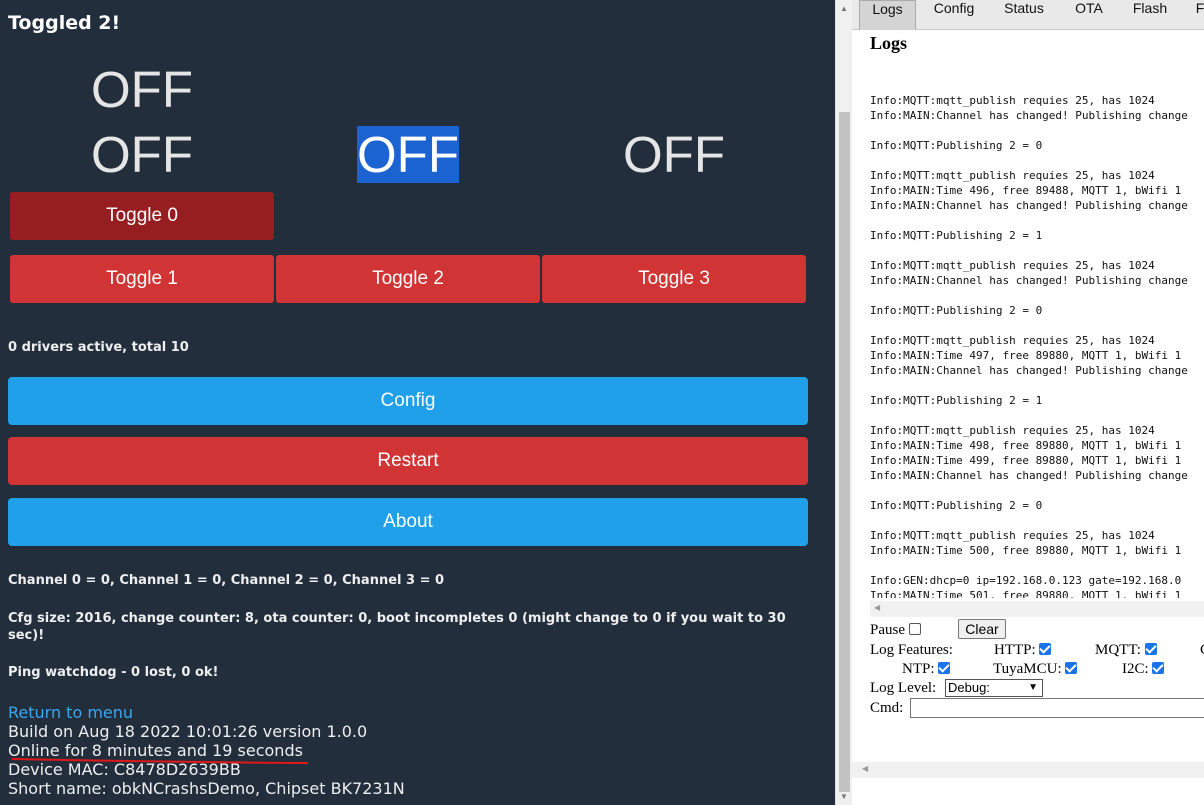 Image resolution: width=1204 pixels, height=805 pixels. Describe the element at coordinates (1045, 649) in the screenshot. I see `feature-http-checkbox` at that location.